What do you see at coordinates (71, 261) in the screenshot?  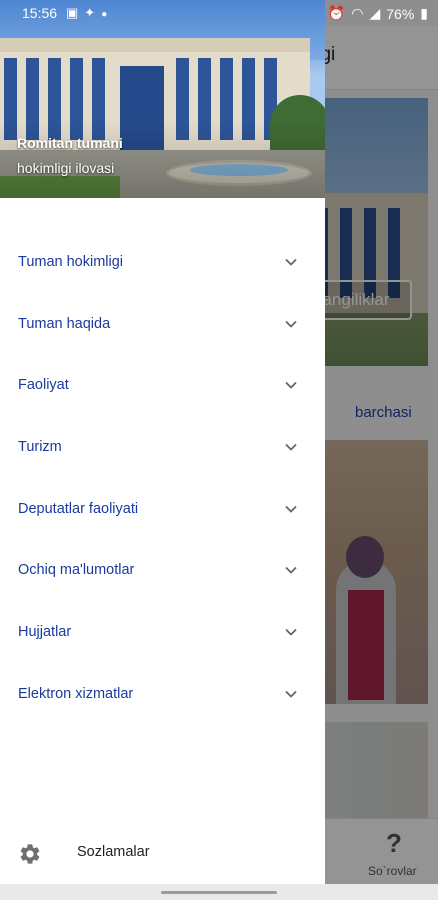 I see `menu-item-label: Tuman hokimligi` at bounding box center [71, 261].